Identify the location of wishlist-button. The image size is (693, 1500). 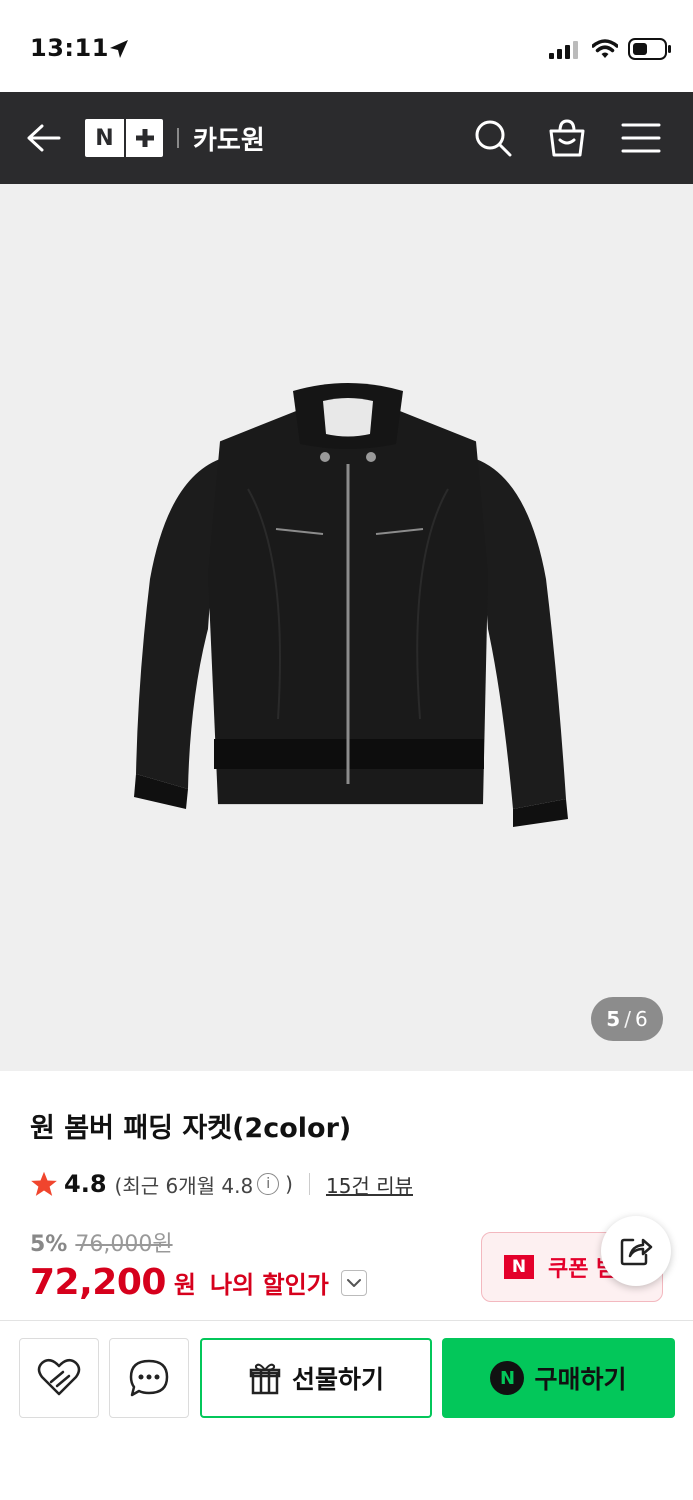
(59, 1378).